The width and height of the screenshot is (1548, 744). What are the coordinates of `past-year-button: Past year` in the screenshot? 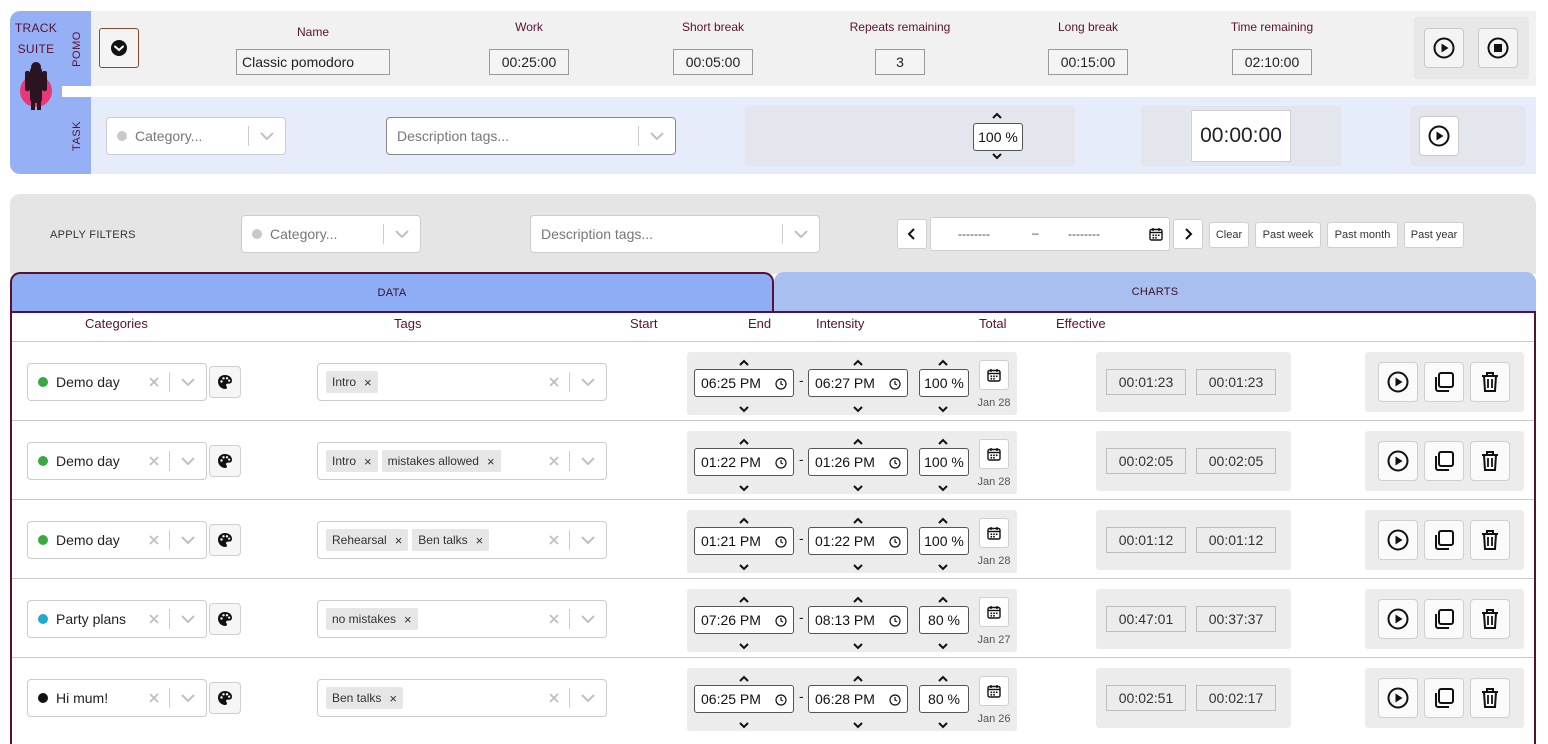 It's located at (1434, 235).